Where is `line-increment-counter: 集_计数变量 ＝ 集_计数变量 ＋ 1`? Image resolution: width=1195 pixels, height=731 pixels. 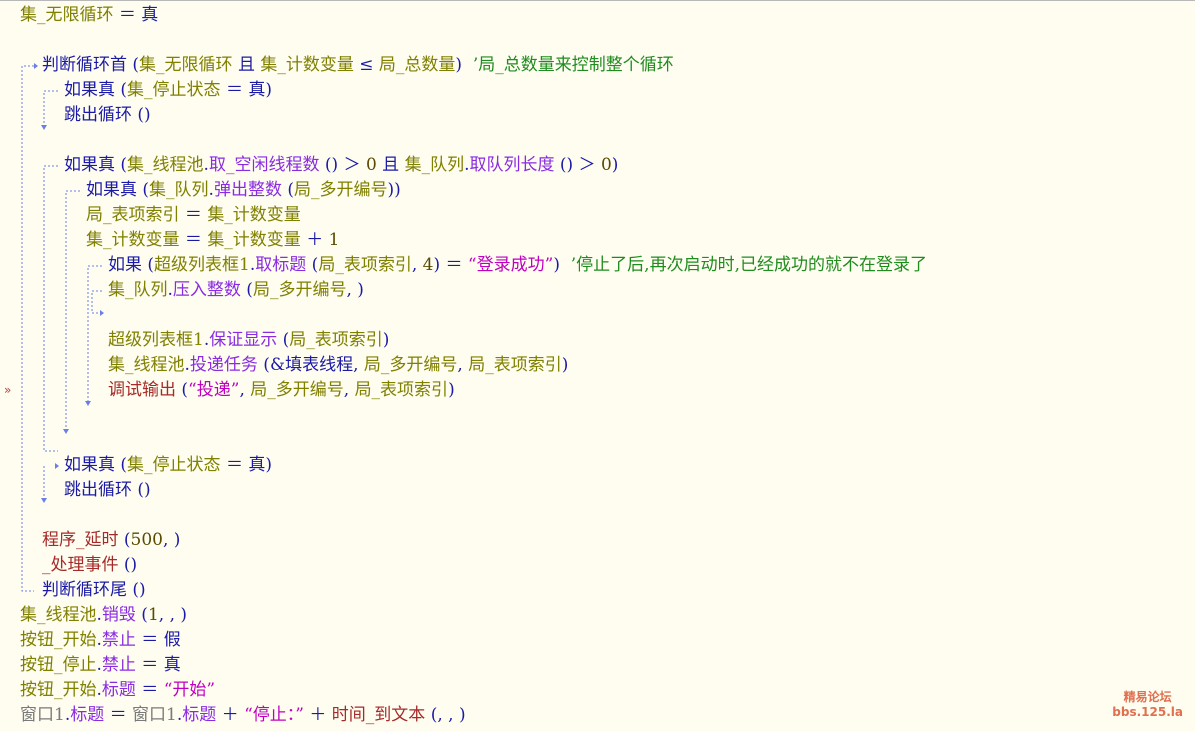
line-increment-counter: 集_计数变量 ＝ 集_计数变量 ＋ 1 is located at coordinates (212, 240).